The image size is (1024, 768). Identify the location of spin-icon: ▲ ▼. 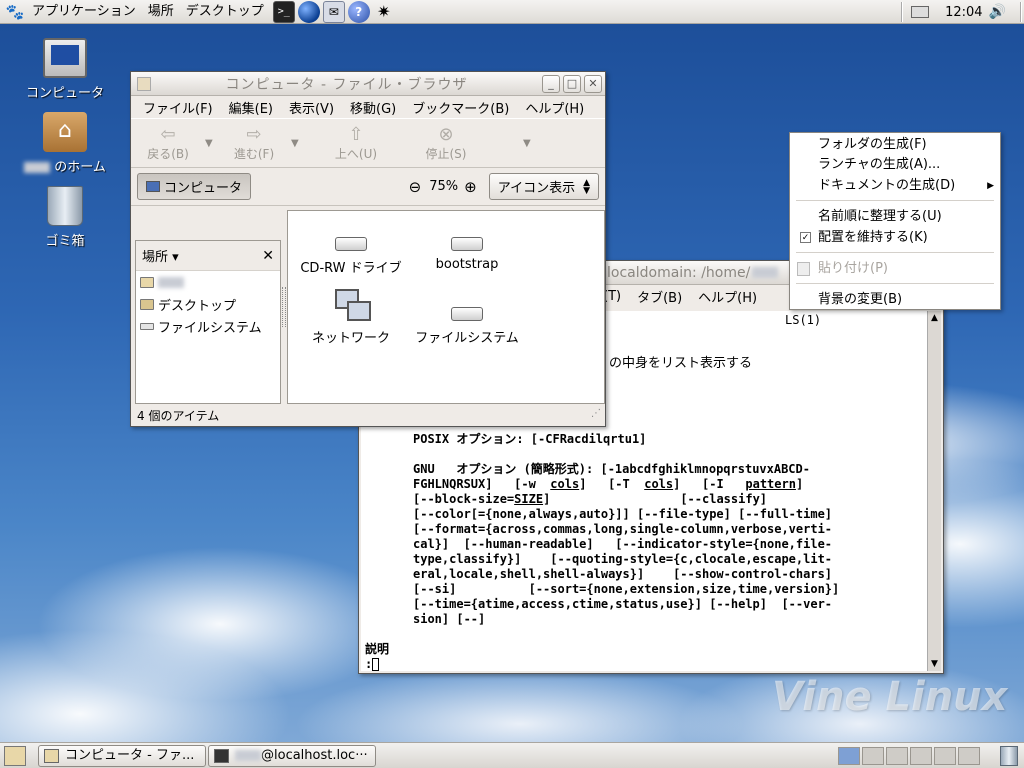
(586, 186).